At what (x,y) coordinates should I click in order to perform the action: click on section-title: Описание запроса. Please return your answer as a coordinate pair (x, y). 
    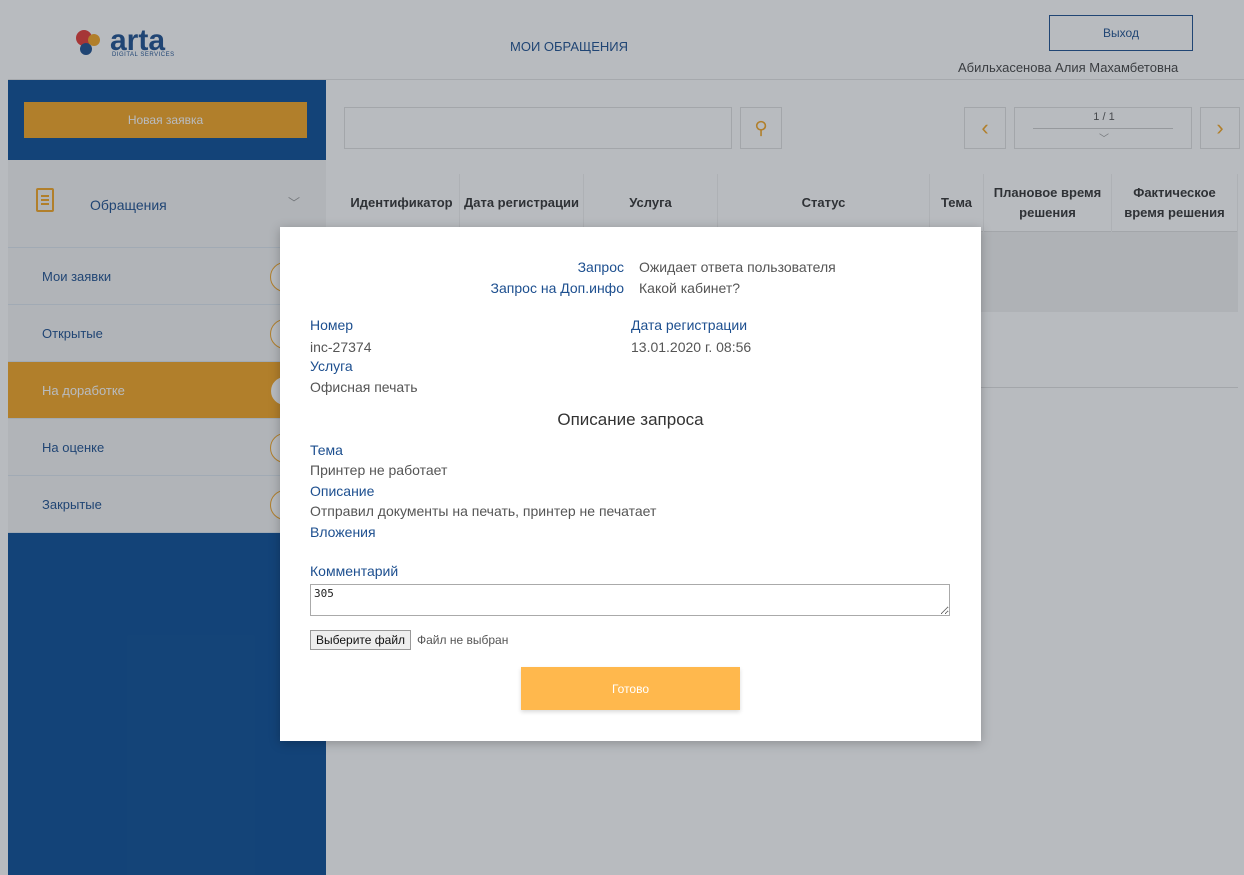
    Looking at the image, I should click on (630, 419).